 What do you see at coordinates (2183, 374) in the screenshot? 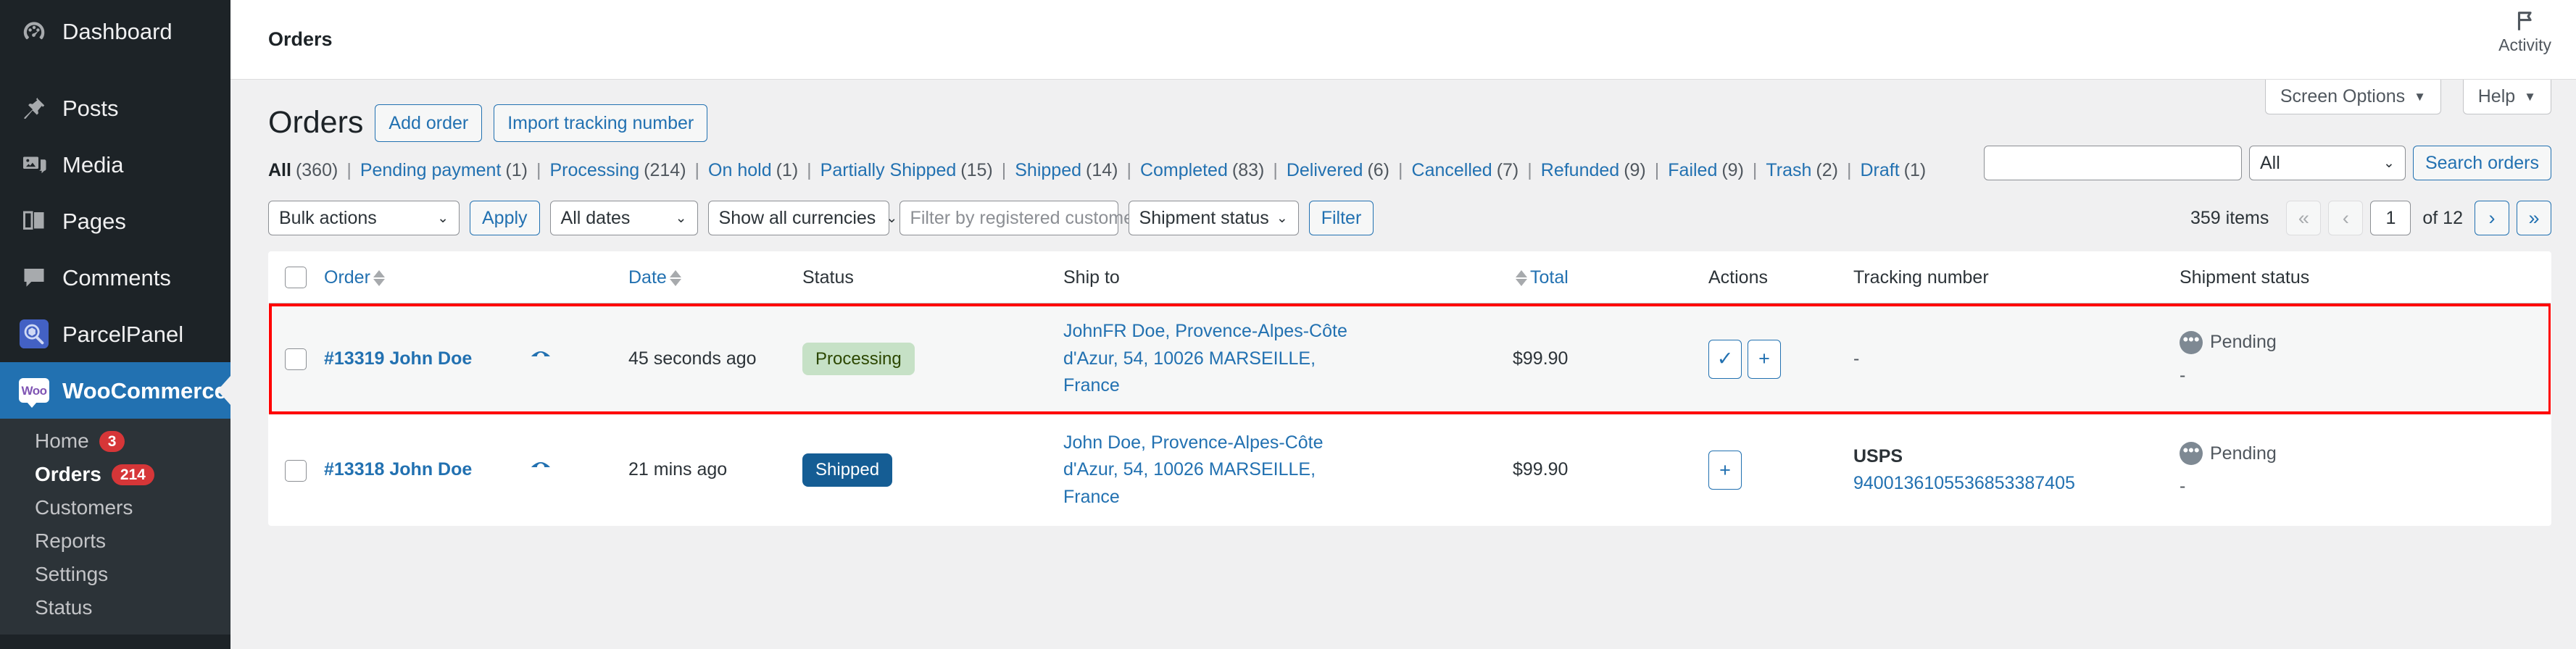
I see `shipment-substatus: -` at bounding box center [2183, 374].